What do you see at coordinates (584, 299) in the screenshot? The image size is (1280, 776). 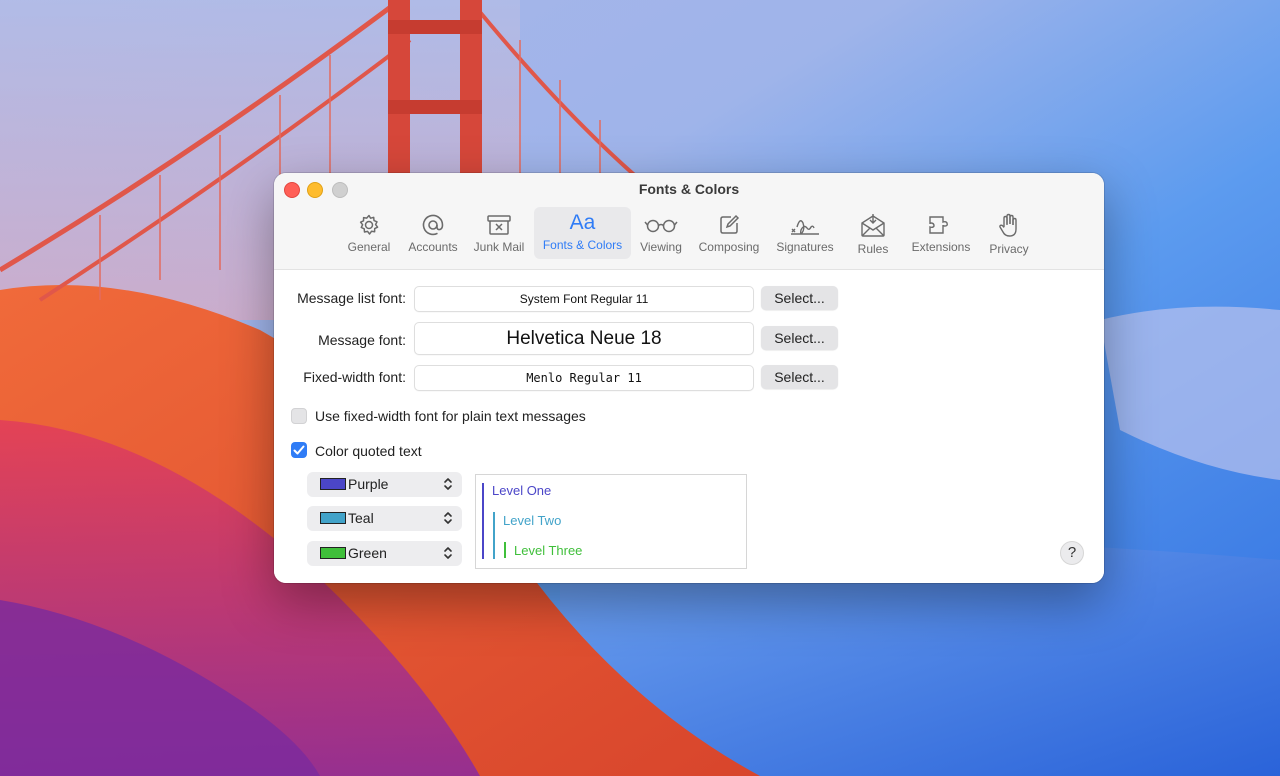 I see `message-list-font-field: System Font Regular 11` at bounding box center [584, 299].